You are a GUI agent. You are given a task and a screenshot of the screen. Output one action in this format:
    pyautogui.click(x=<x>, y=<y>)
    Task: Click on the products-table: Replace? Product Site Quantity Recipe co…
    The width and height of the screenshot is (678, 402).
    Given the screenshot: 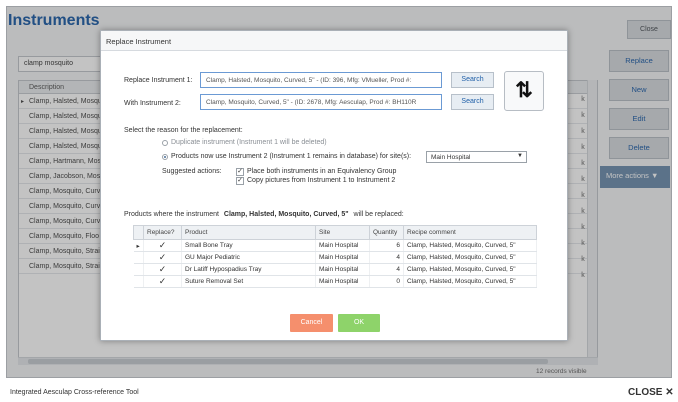 What is the action you would take?
    pyautogui.click(x=335, y=256)
    